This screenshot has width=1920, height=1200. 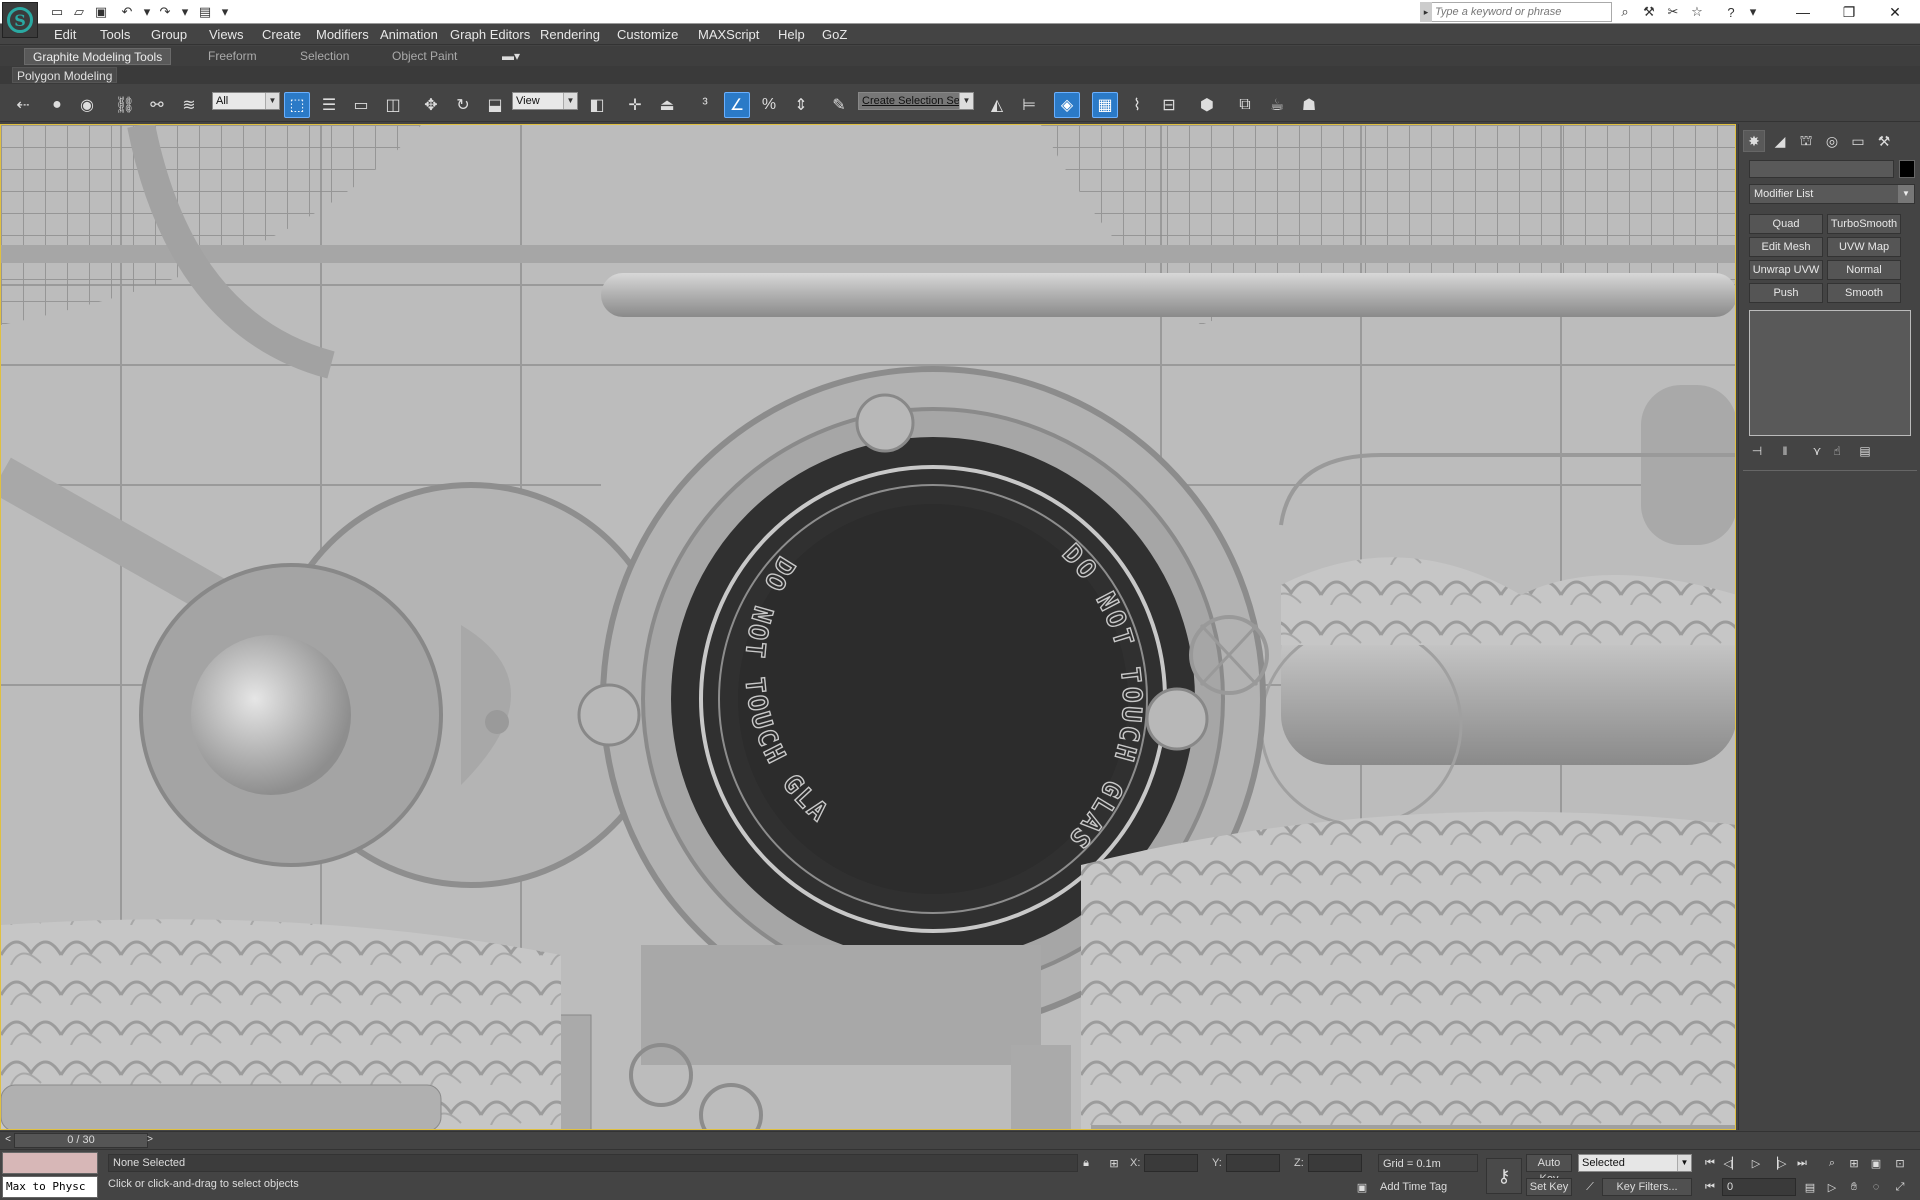 I want to click on bind-space-warp-icon: ≋, so click(x=189, y=105).